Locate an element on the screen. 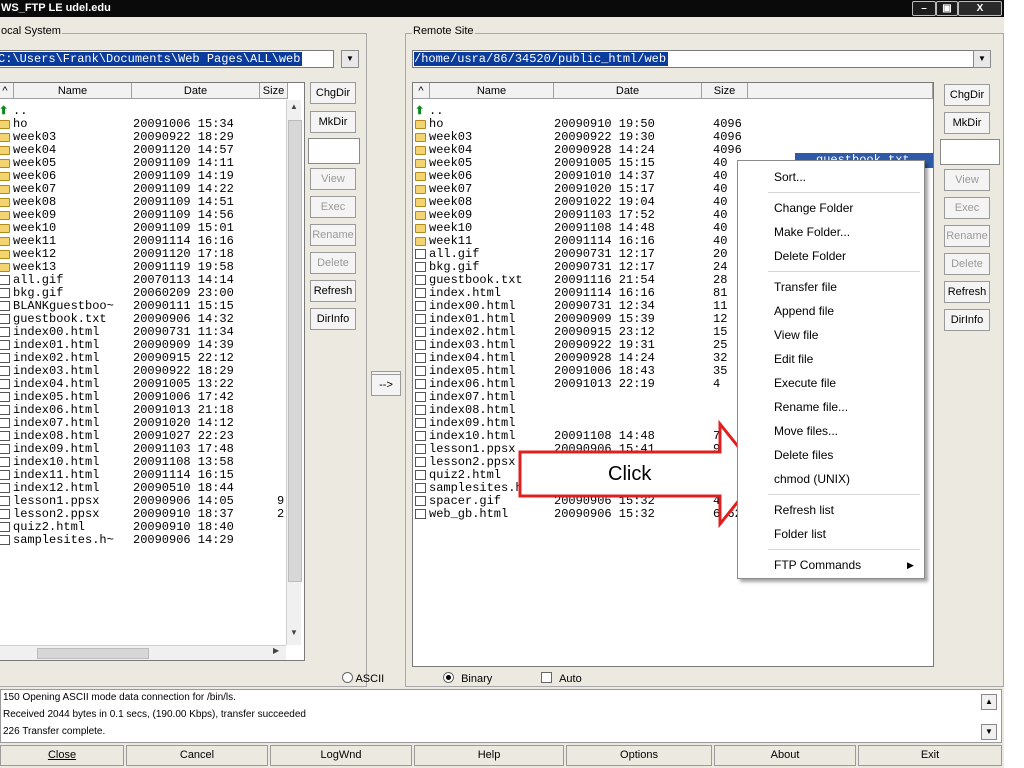 This screenshot has height=768, width=1024. context-menu-item-delete-folder: Delete Folder is located at coordinates (844, 256).